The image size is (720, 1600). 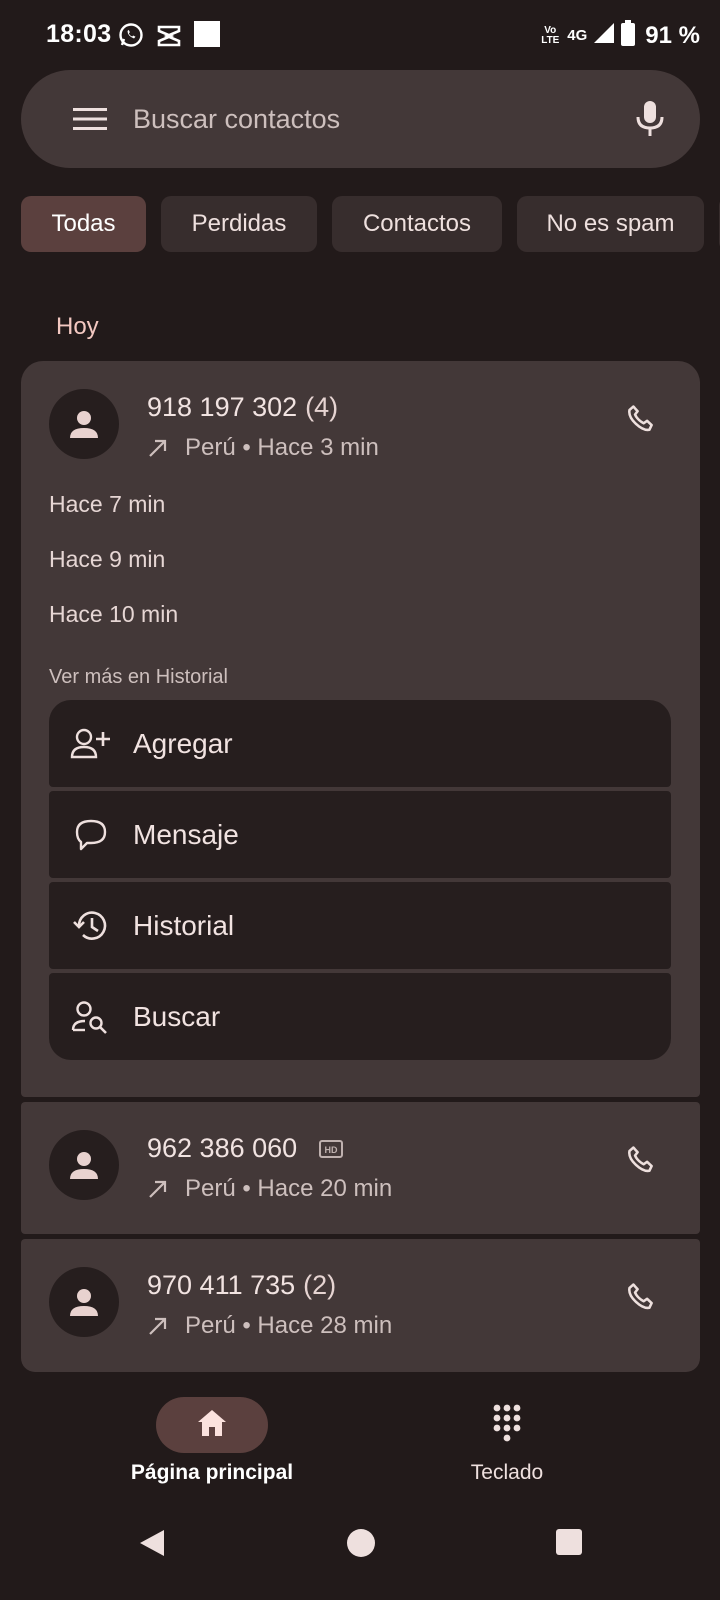 I want to click on search-bar: Buscar contactos, so click(x=360, y=119).